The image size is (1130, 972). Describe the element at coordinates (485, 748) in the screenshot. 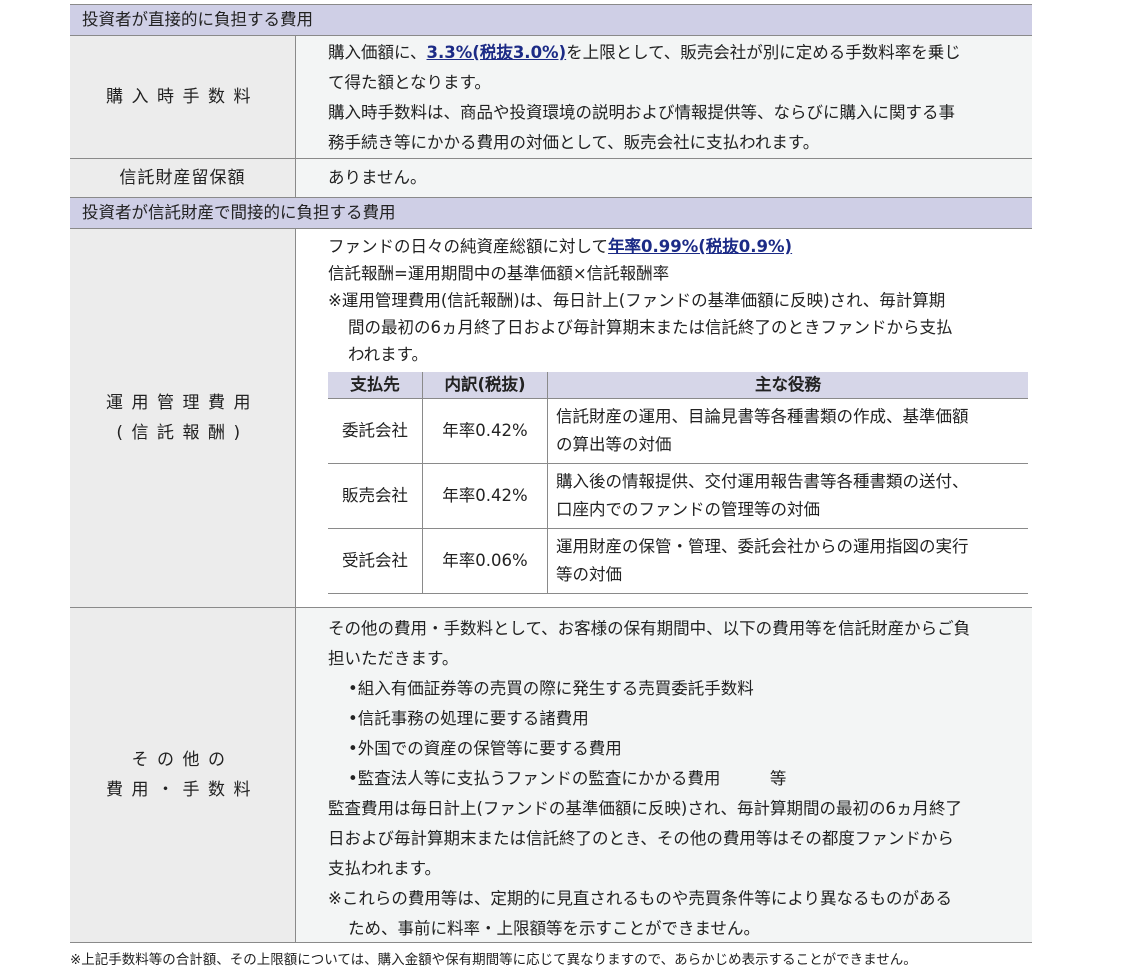

I see `list-item: •外国での資産の保管等に要する費用` at that location.